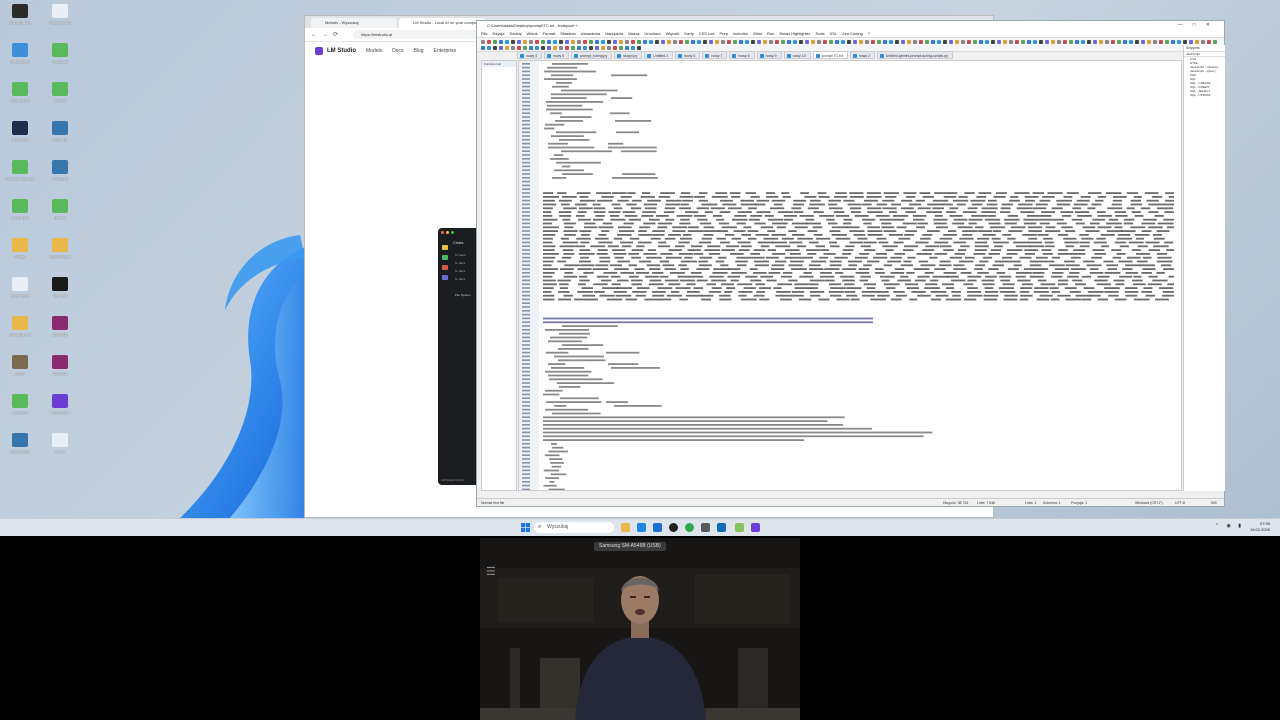 The image size is (1280, 720). Describe the element at coordinates (862, 55) in the screenshot. I see `document-tab: nowy 2` at that location.